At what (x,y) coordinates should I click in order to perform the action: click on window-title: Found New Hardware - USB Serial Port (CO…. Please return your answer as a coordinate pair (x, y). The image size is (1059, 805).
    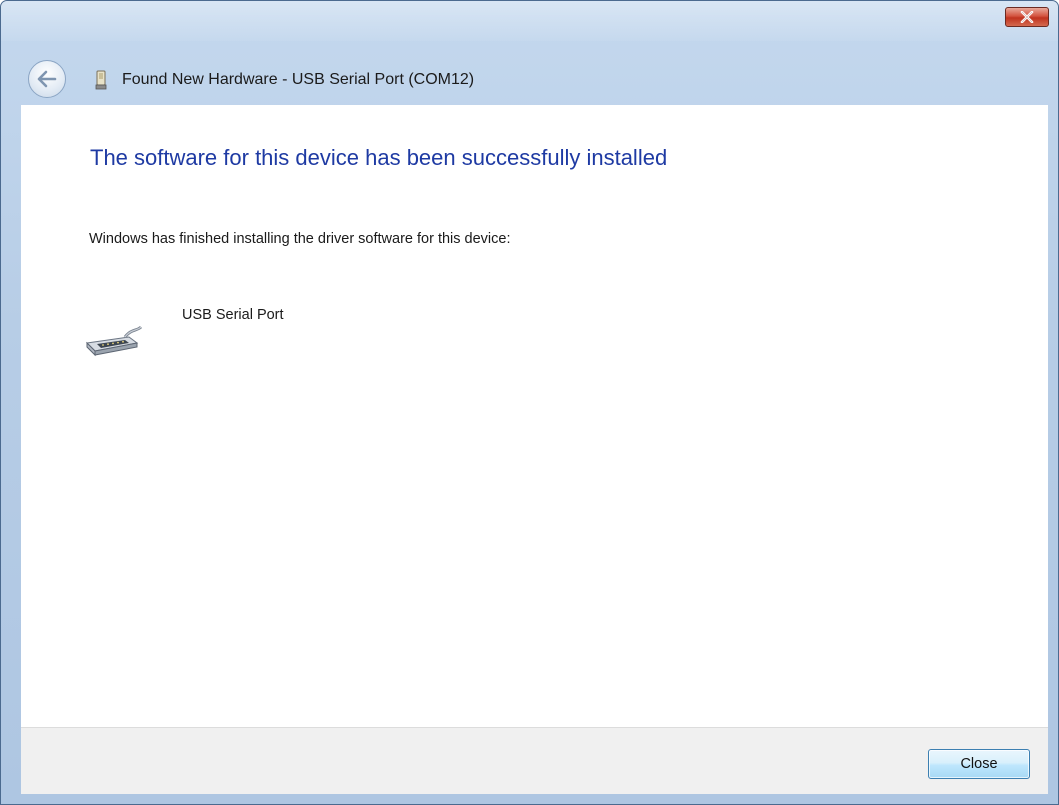
    Looking at the image, I should click on (298, 79).